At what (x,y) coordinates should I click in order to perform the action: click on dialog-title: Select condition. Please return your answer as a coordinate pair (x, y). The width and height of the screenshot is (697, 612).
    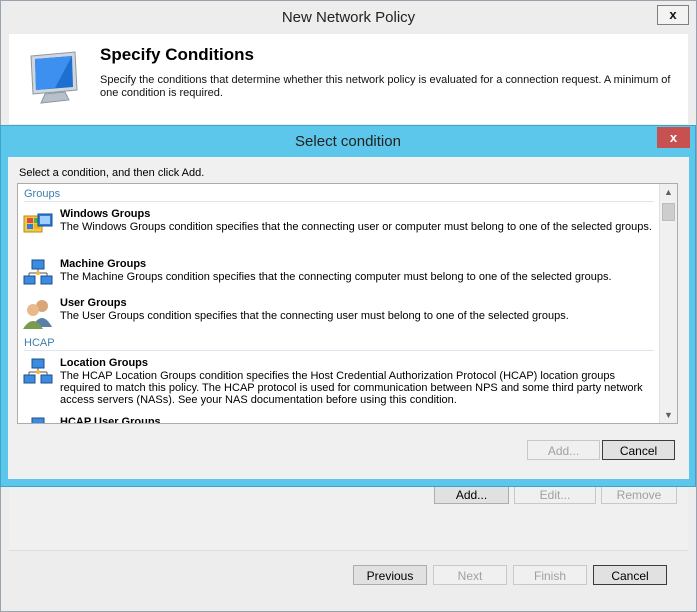
    Looking at the image, I should click on (348, 141).